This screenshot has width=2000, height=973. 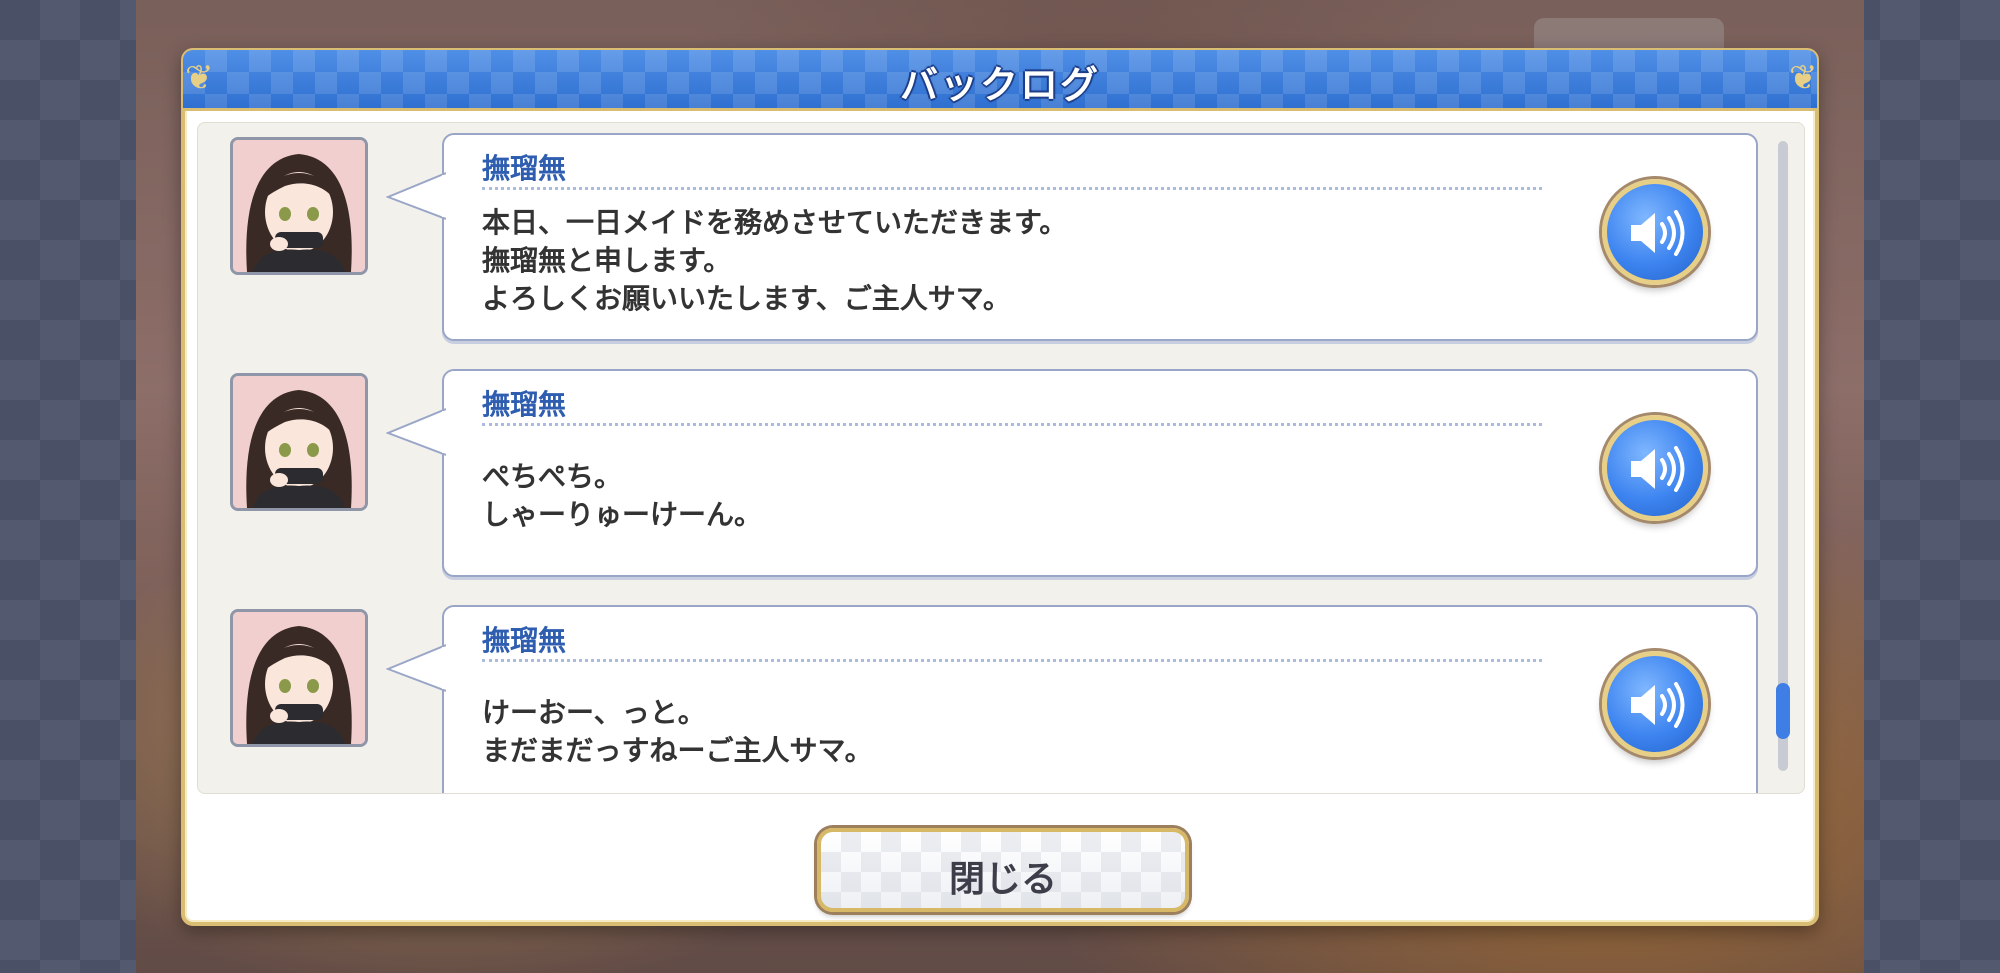 What do you see at coordinates (746, 298) in the screenshot?
I see `message-line: よろしくお願いいたします、ご主人サマ。` at bounding box center [746, 298].